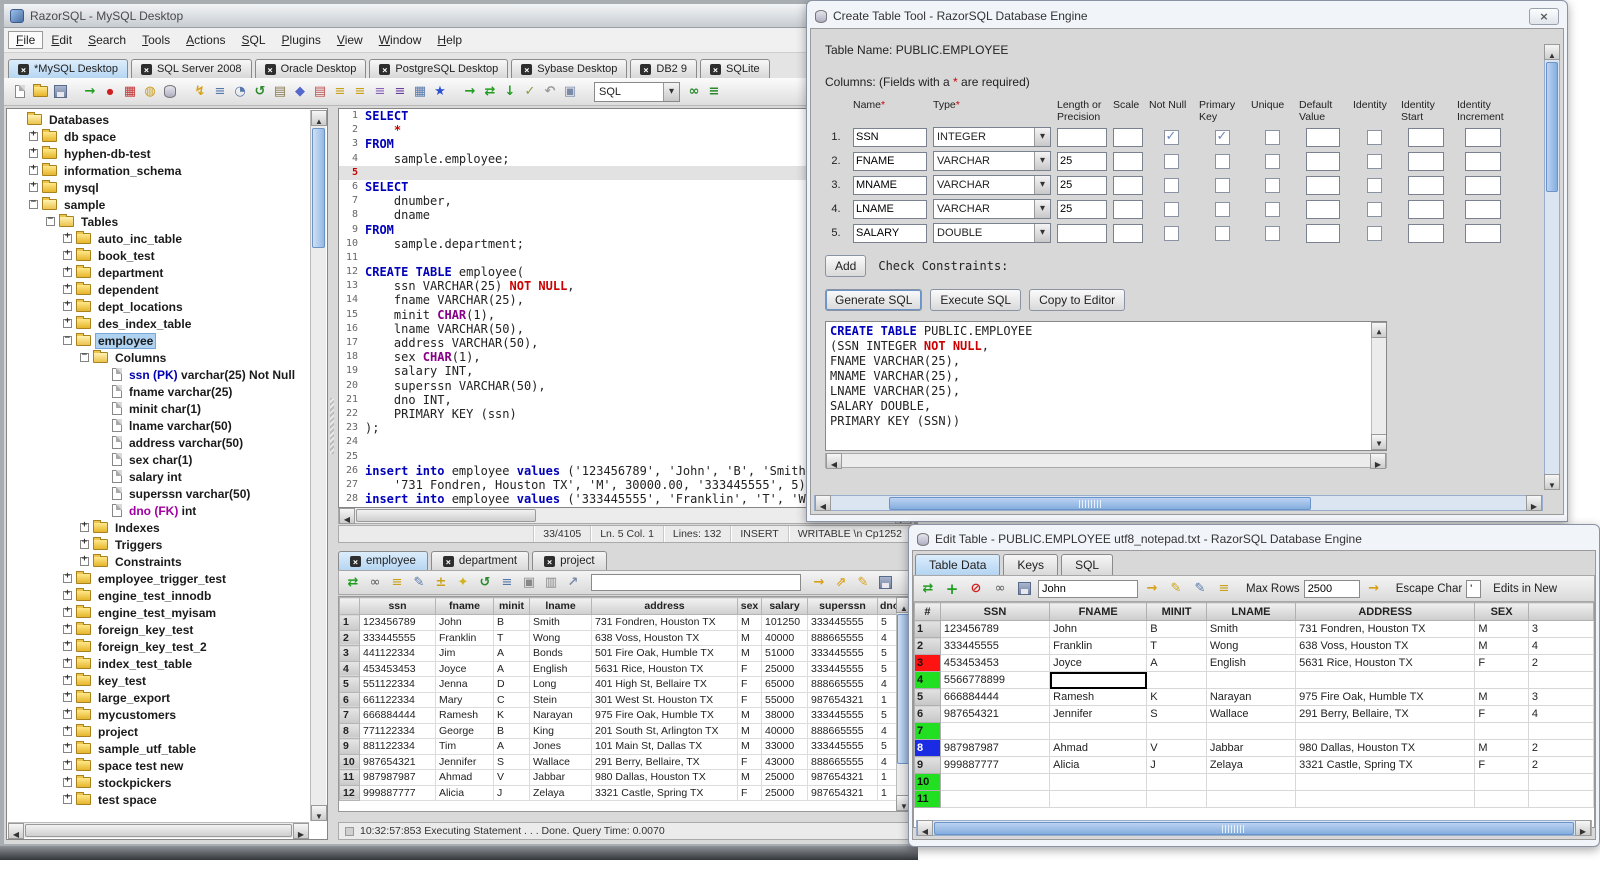 This screenshot has height=882, width=1600. Describe the element at coordinates (1098, 765) in the screenshot. I see `cell: Alicia` at that location.